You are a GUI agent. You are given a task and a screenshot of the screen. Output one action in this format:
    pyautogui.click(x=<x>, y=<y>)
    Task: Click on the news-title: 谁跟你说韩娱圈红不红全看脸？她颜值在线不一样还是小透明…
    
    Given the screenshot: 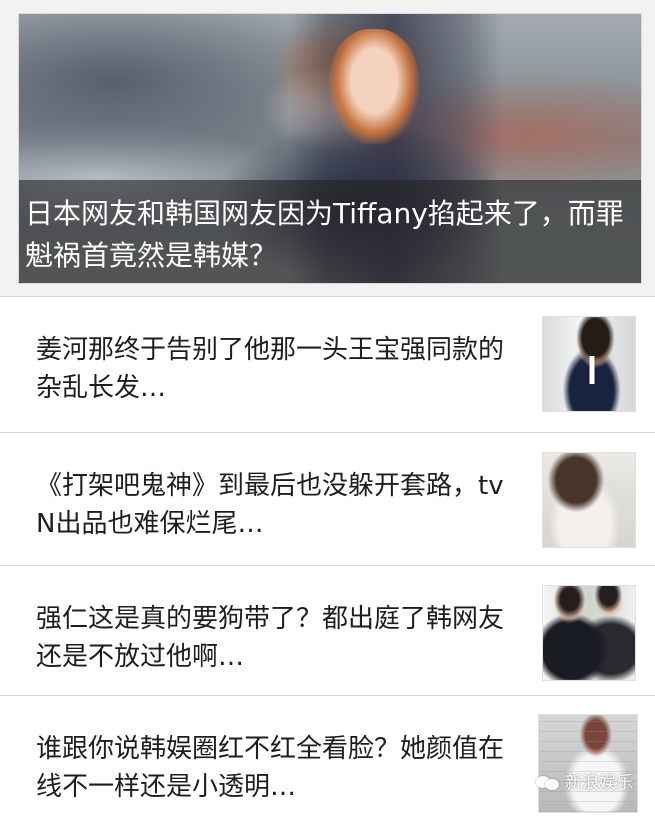 What is the action you would take?
    pyautogui.click(x=270, y=768)
    